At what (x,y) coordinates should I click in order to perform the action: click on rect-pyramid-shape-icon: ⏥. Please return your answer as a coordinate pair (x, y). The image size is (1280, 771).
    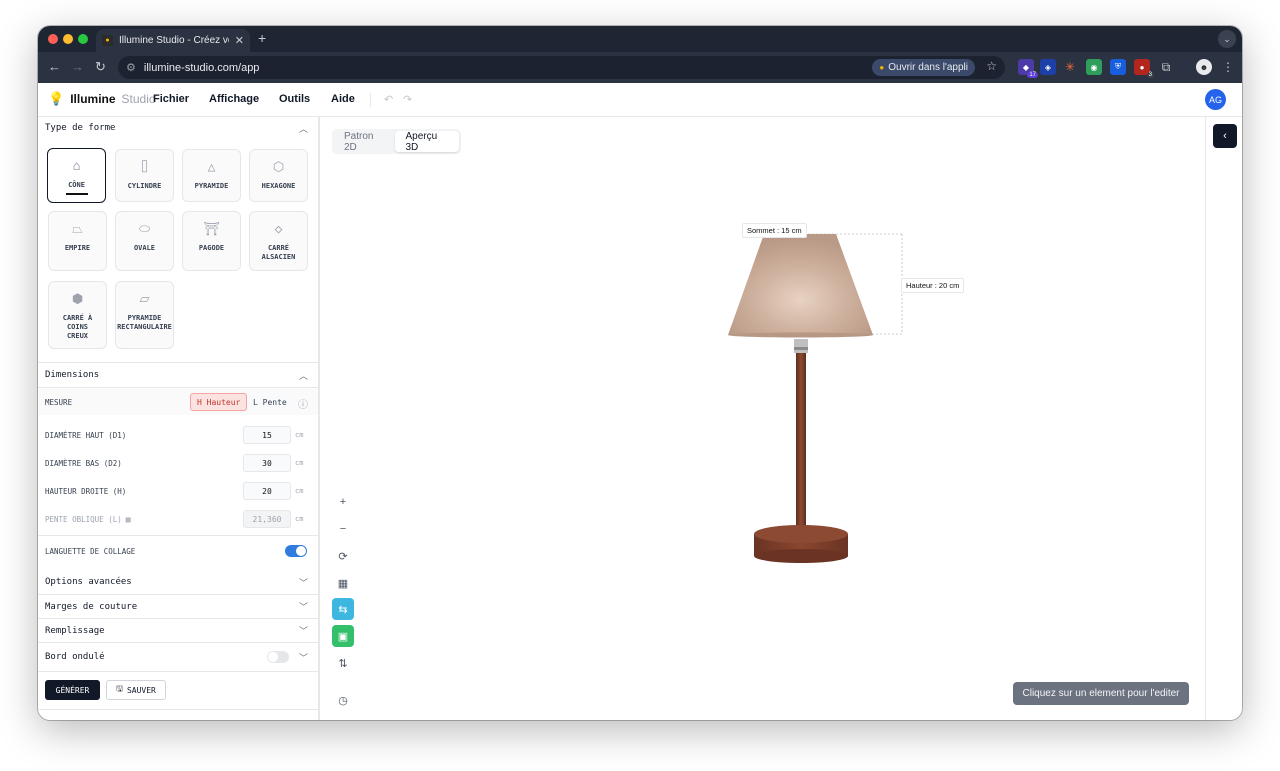
    Looking at the image, I should click on (144, 299).